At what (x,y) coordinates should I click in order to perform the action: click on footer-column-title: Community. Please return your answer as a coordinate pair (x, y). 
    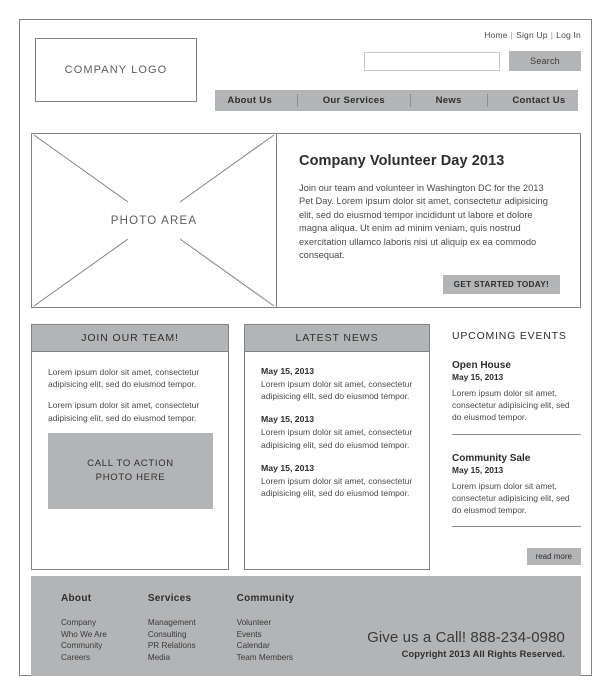
    Looking at the image, I should click on (265, 598).